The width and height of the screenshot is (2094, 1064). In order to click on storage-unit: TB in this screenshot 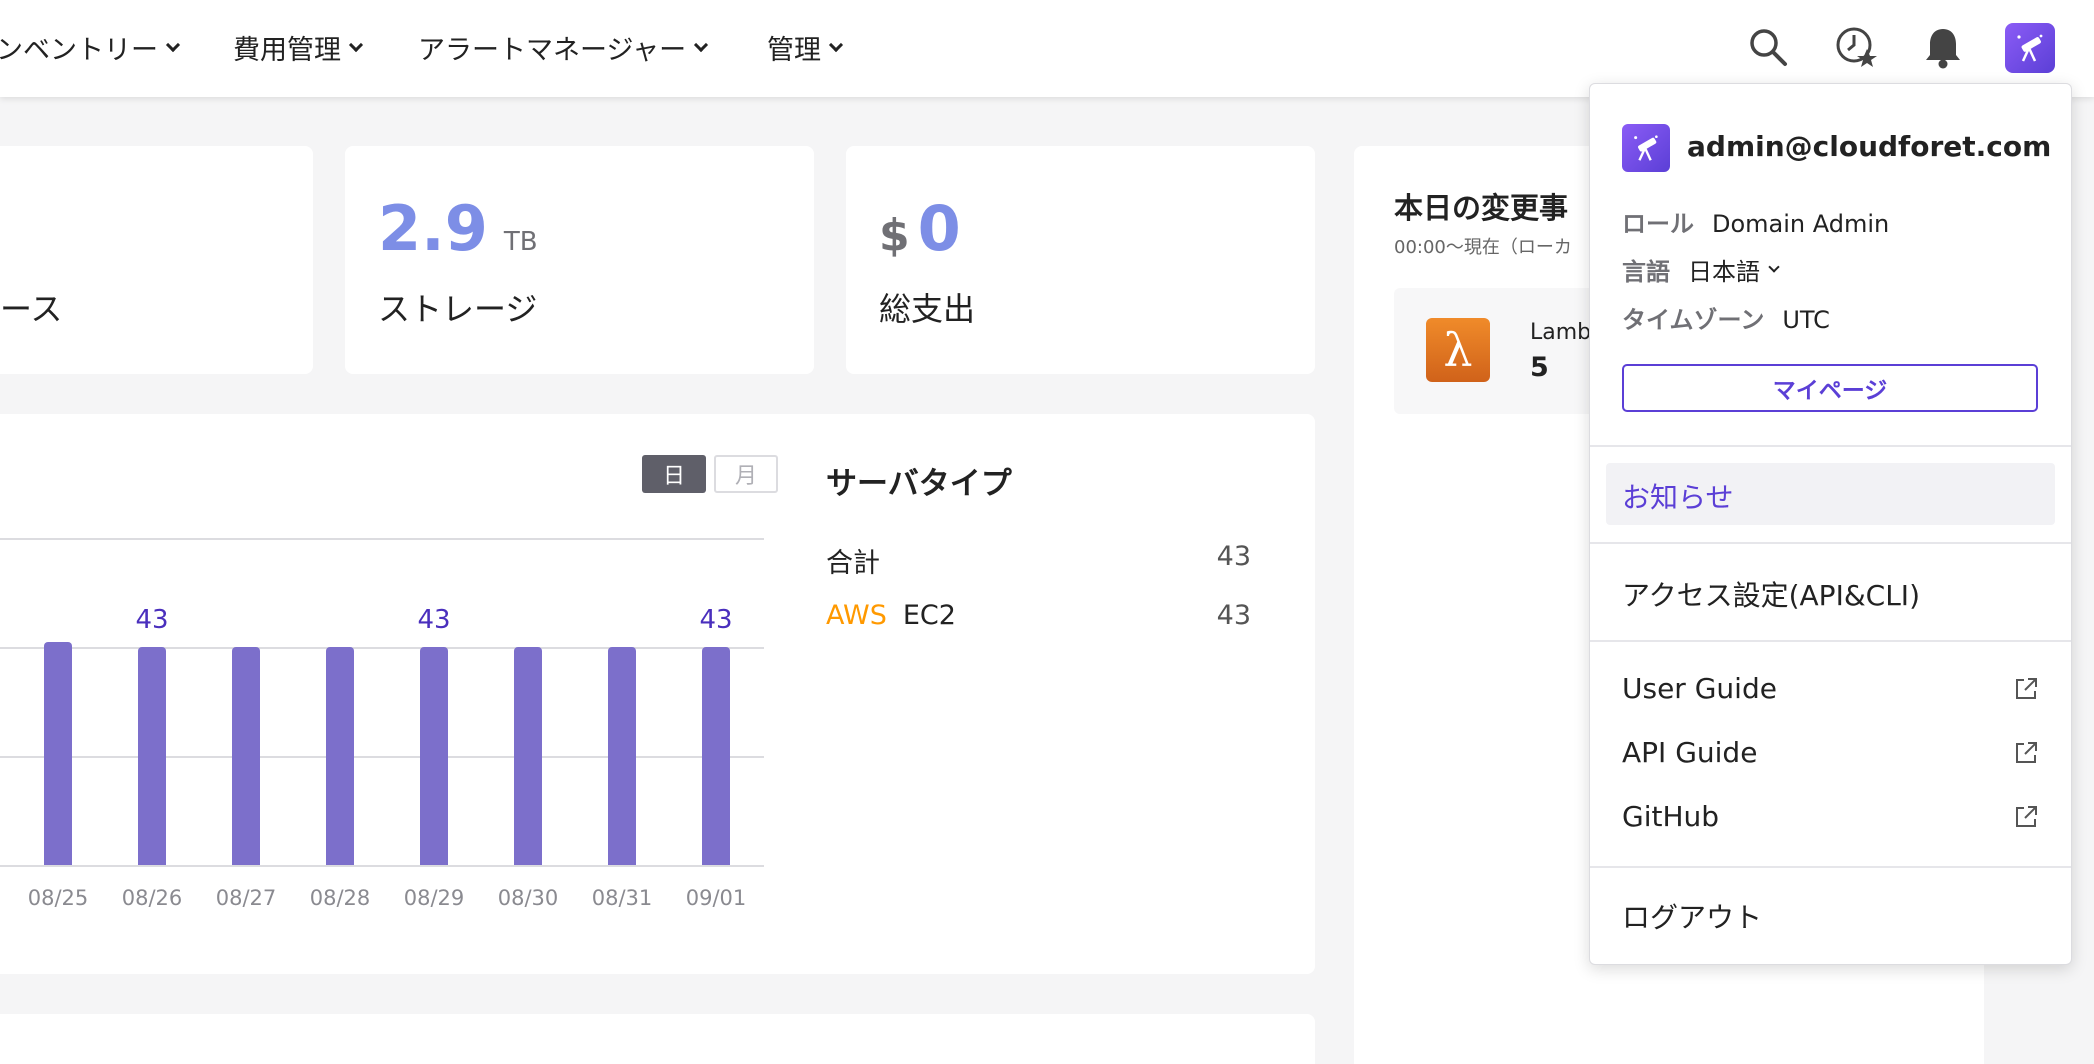, I will do `click(520, 242)`.